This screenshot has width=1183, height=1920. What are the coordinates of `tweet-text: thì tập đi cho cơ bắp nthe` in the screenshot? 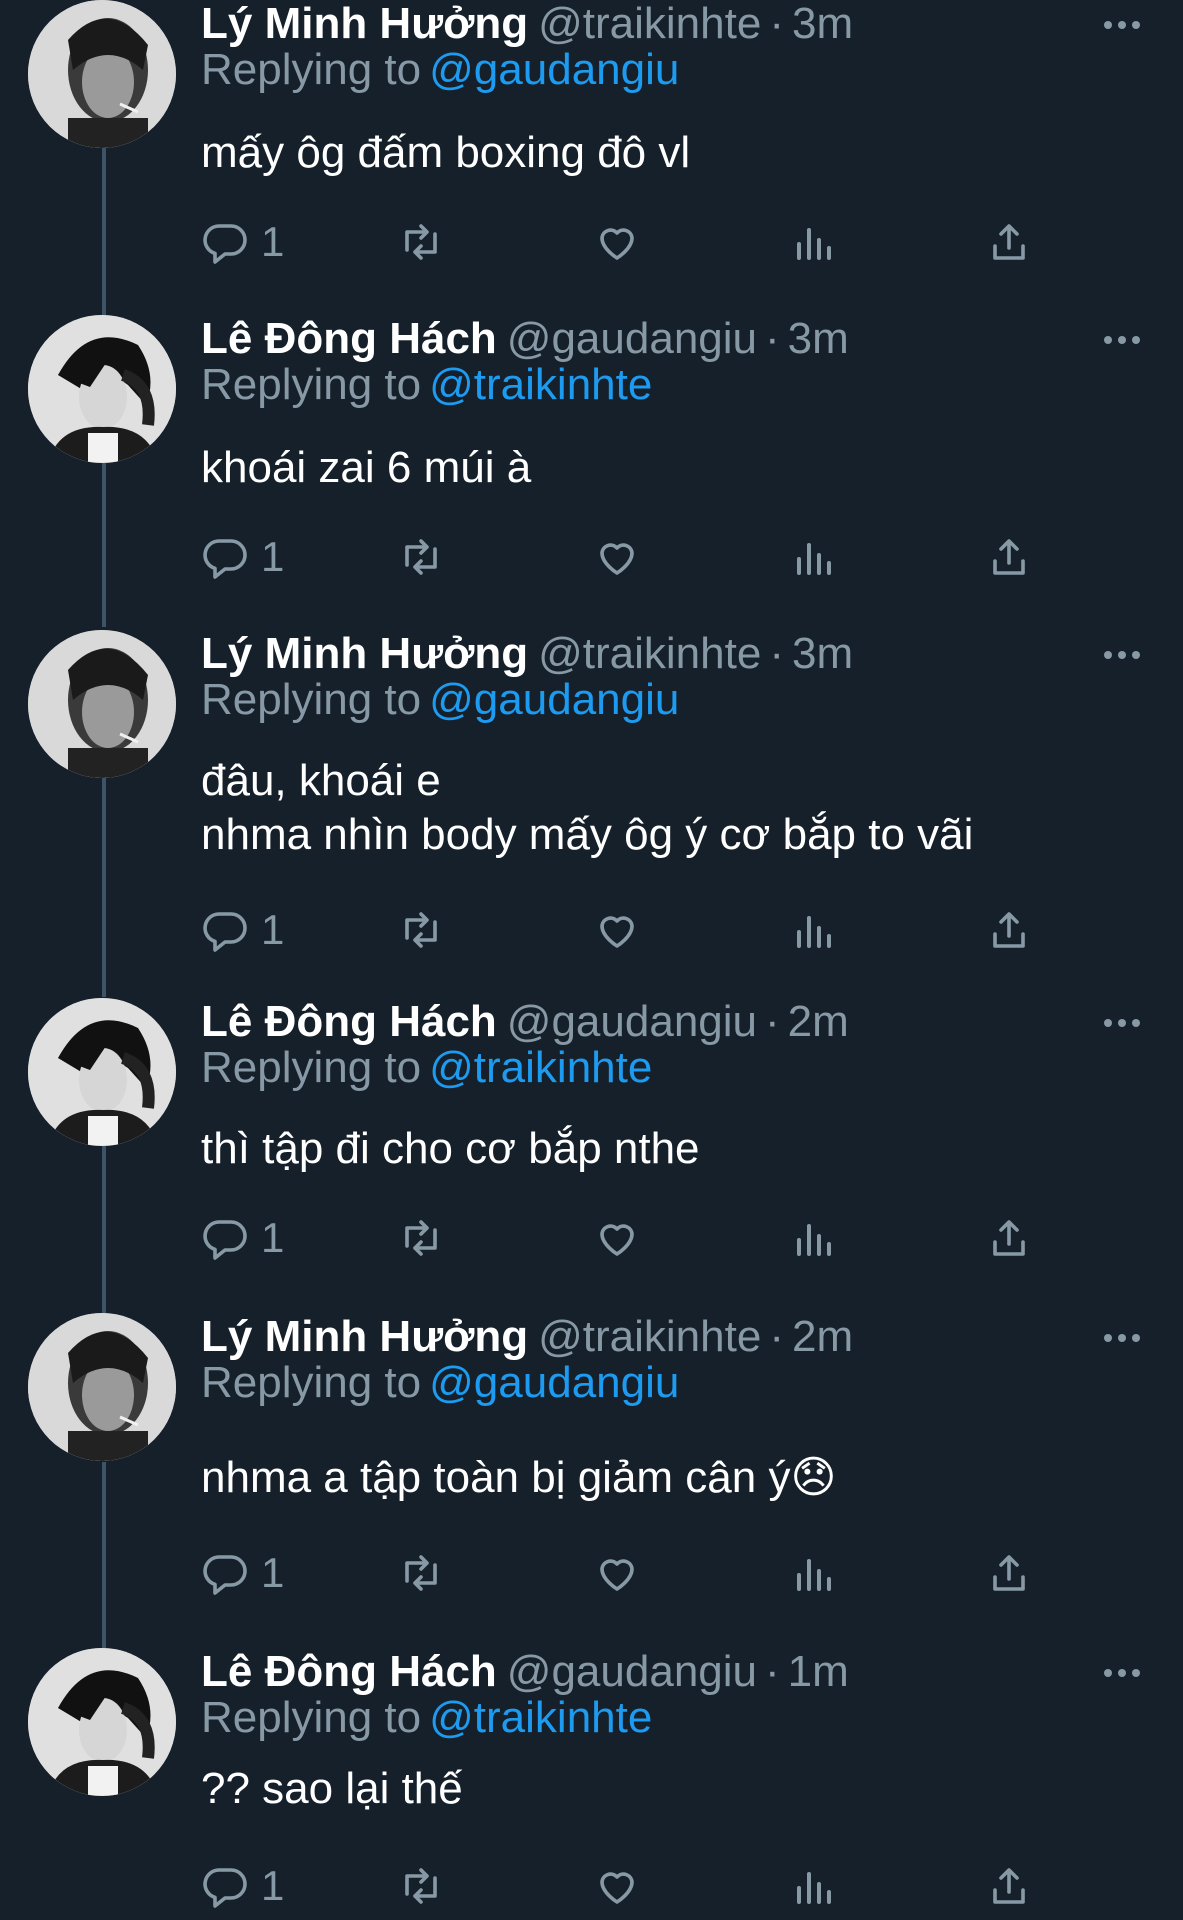 It's located at (450, 1148).